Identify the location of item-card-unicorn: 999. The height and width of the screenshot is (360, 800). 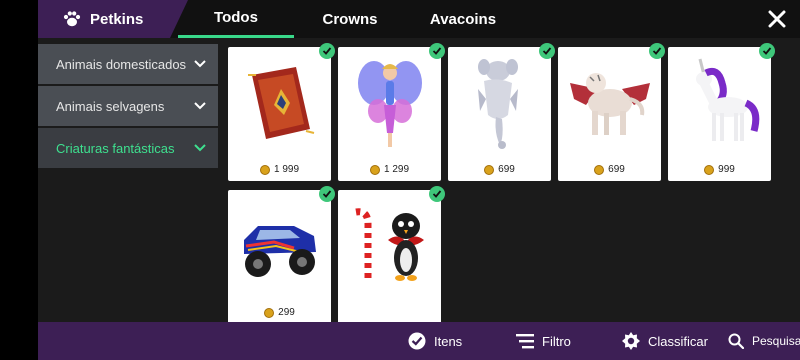
(721, 112).